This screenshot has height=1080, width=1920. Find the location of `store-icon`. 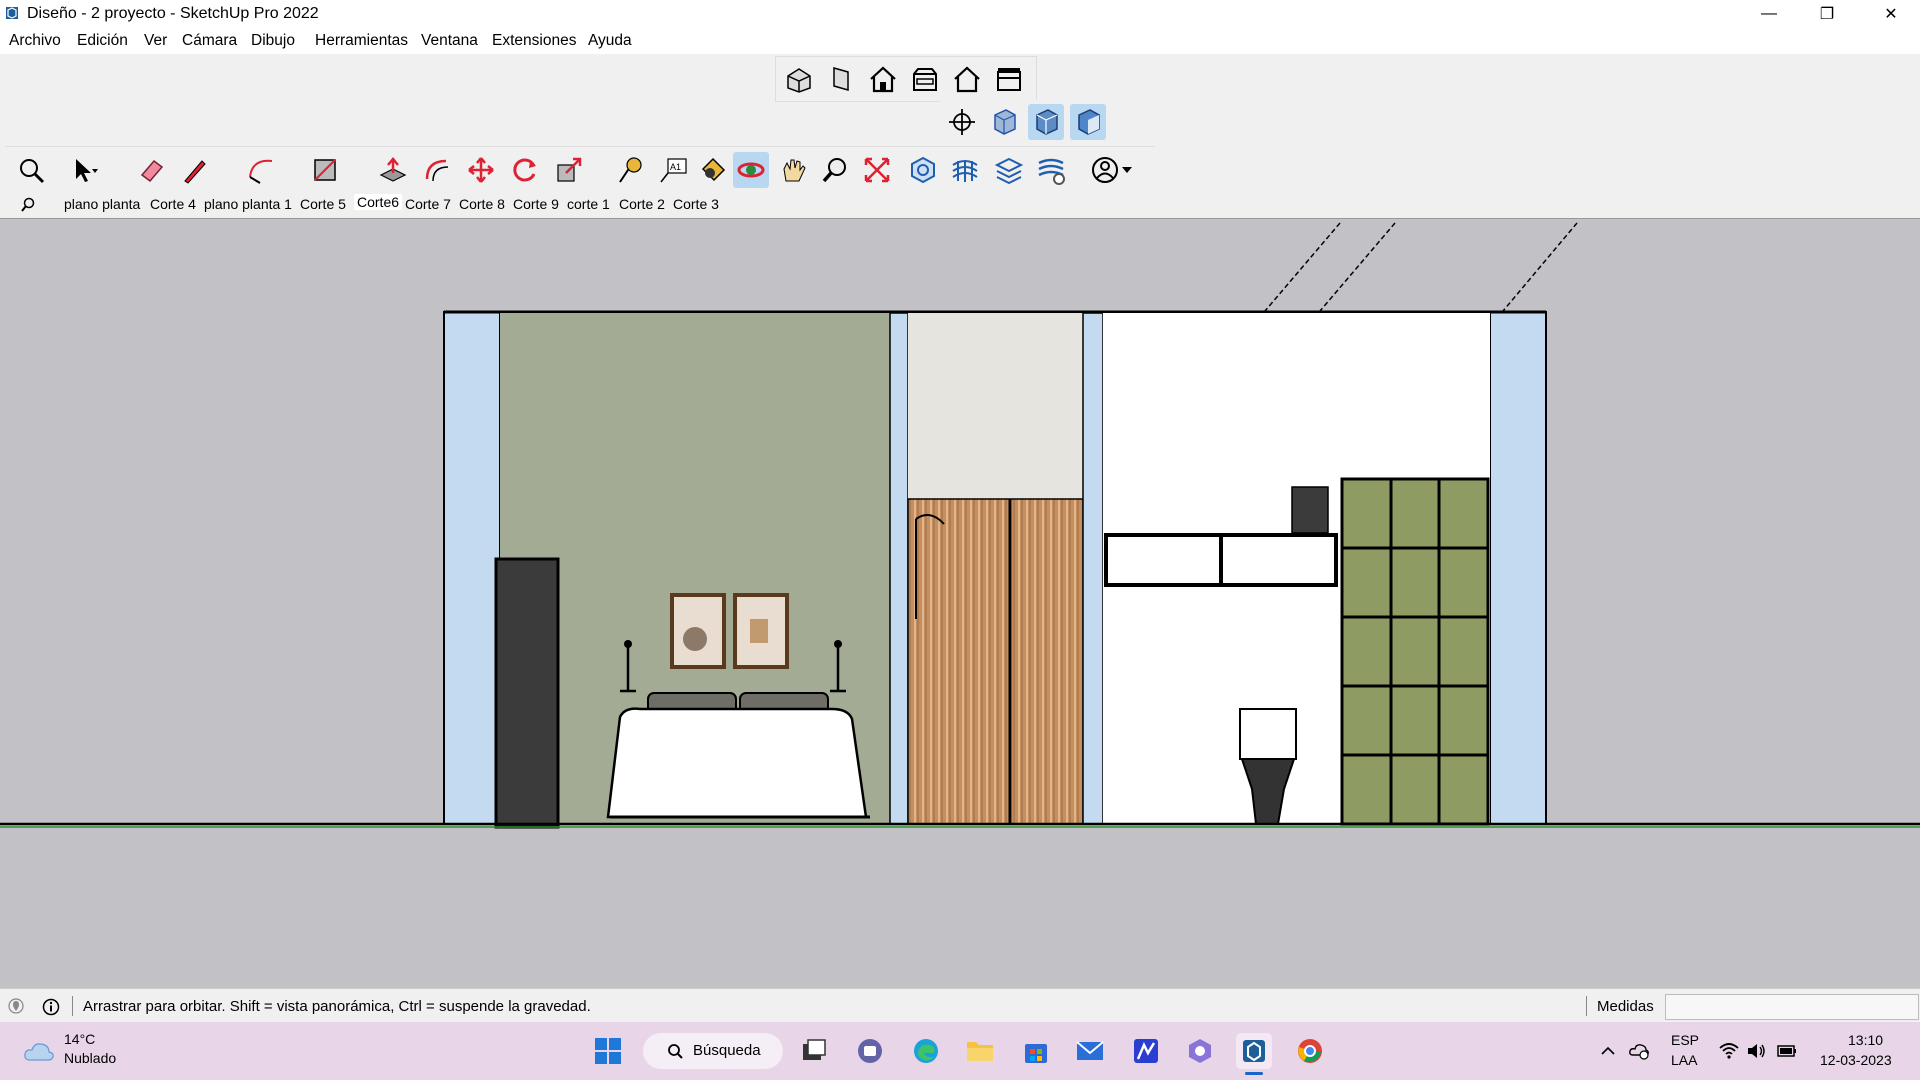

store-icon is located at coordinates (1036, 1051).